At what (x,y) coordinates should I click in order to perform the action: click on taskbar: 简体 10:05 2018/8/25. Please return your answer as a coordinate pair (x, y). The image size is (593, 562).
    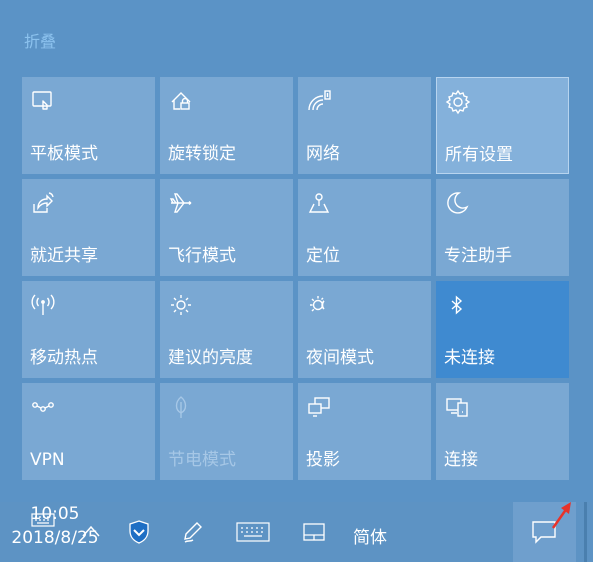
    Looking at the image, I should click on (296, 532).